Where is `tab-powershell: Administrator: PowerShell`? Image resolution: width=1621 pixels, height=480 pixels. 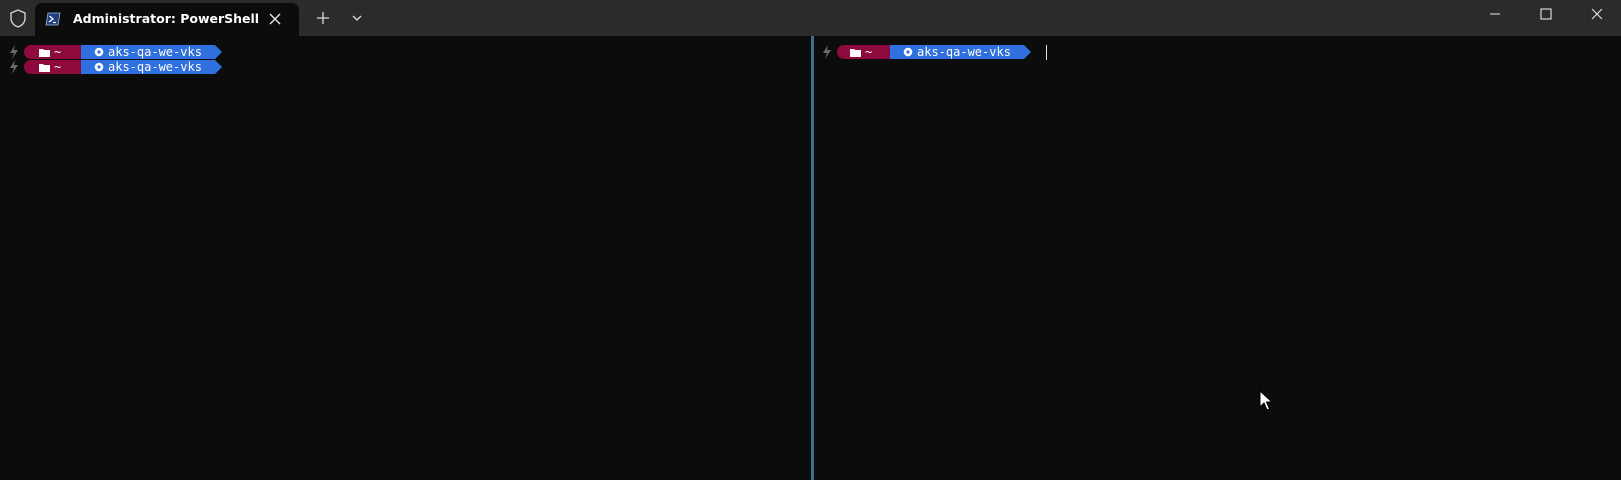
tab-powershell: Administrator: PowerShell is located at coordinates (167, 19).